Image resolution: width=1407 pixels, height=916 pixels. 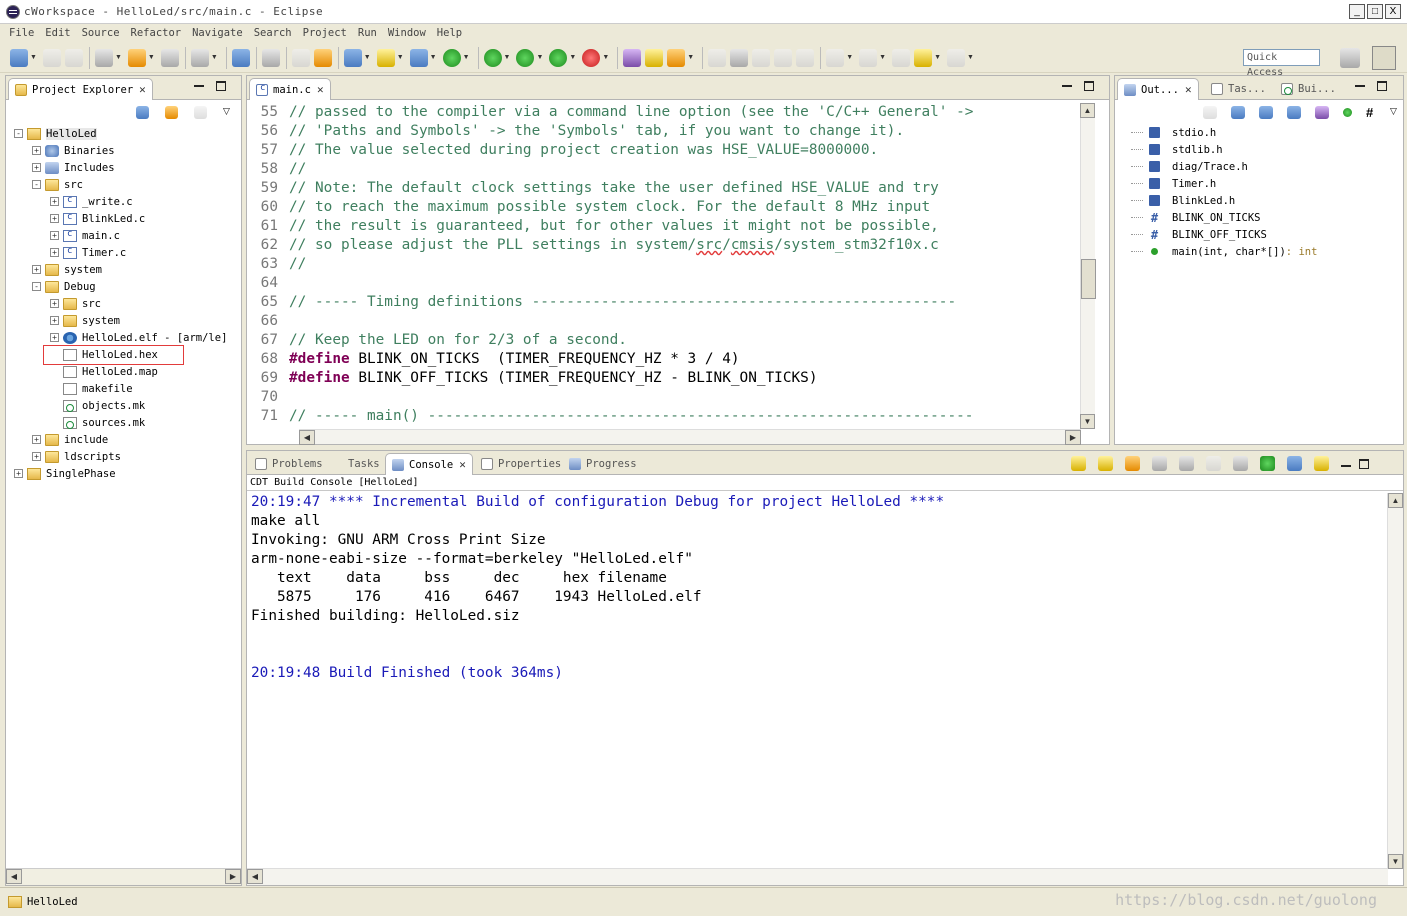 What do you see at coordinates (521, 464) in the screenshot?
I see `tab-properties: Properties` at bounding box center [521, 464].